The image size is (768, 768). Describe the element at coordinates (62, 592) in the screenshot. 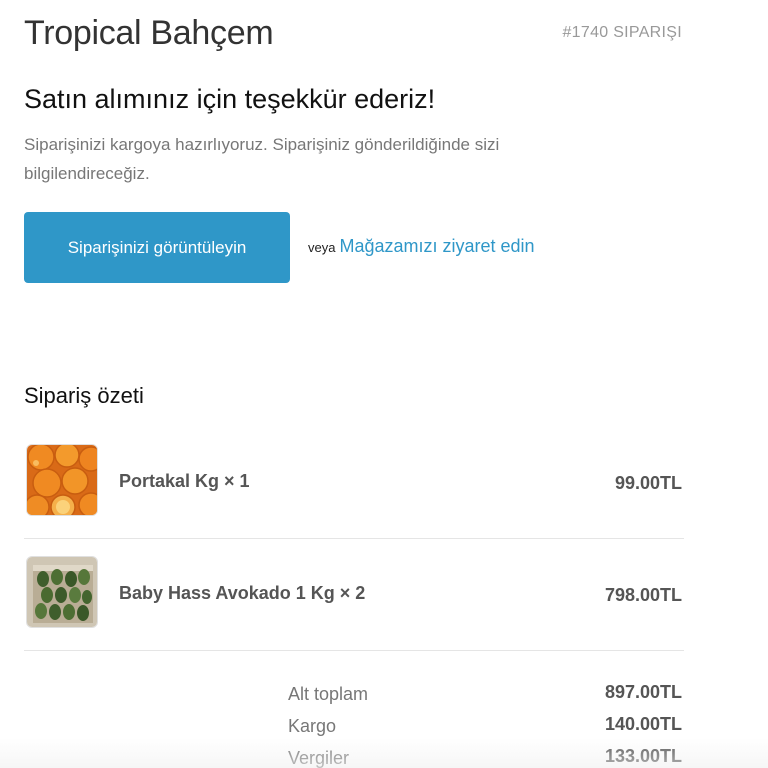

I see `avocado-icon` at that location.